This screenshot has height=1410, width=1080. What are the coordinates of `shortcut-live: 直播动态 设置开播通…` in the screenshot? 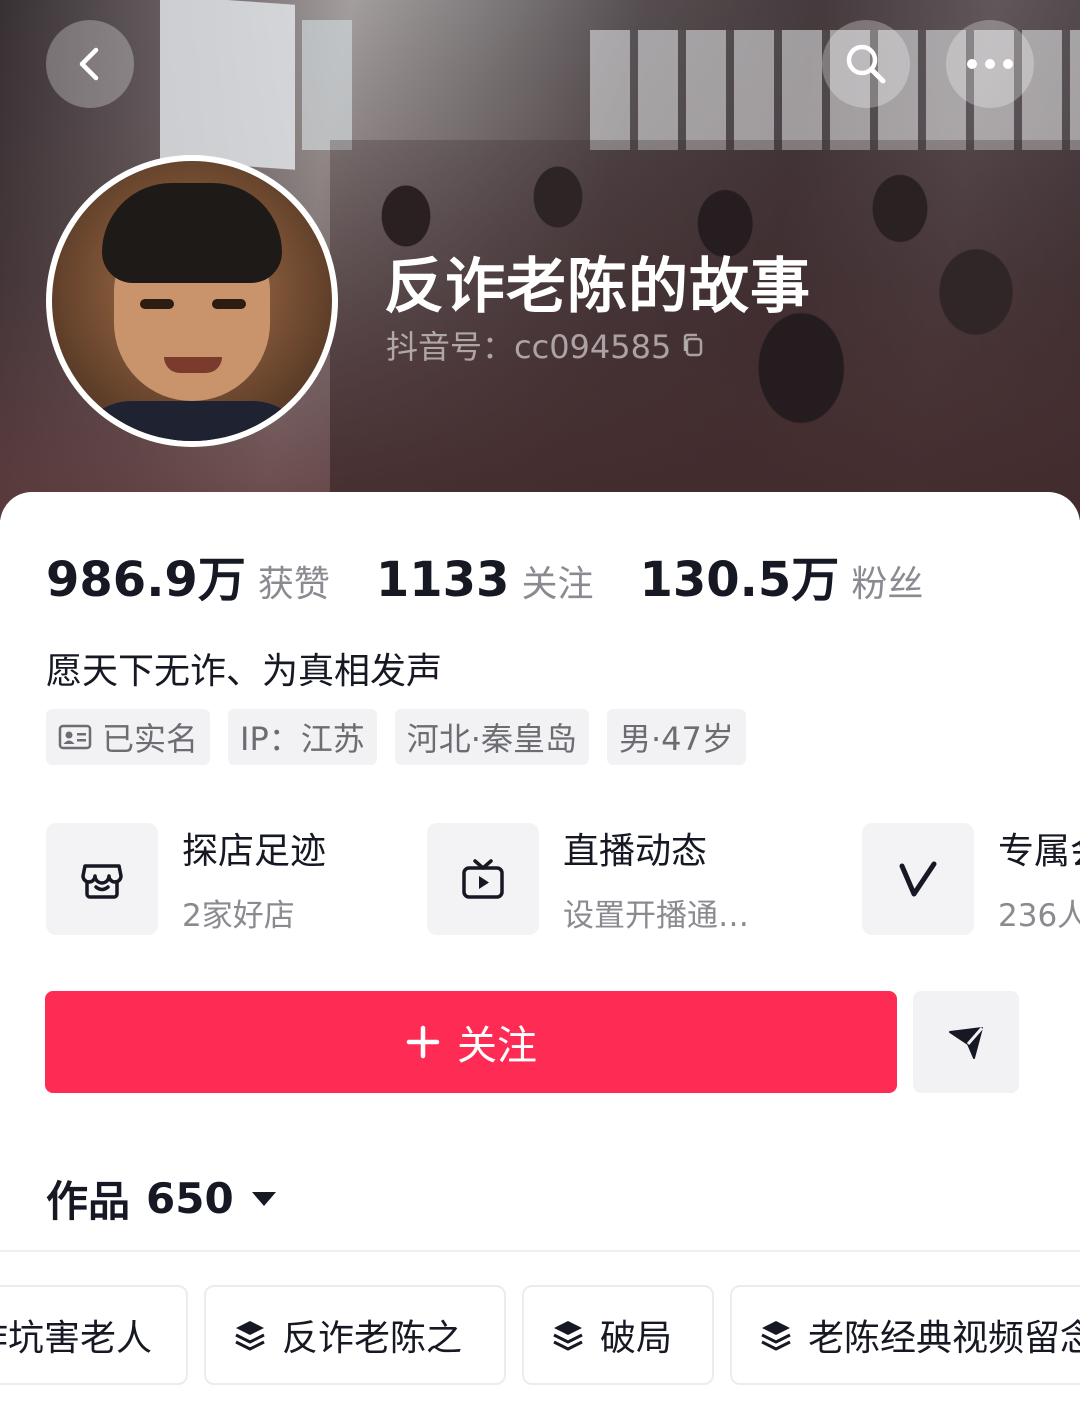 It's located at (588, 878).